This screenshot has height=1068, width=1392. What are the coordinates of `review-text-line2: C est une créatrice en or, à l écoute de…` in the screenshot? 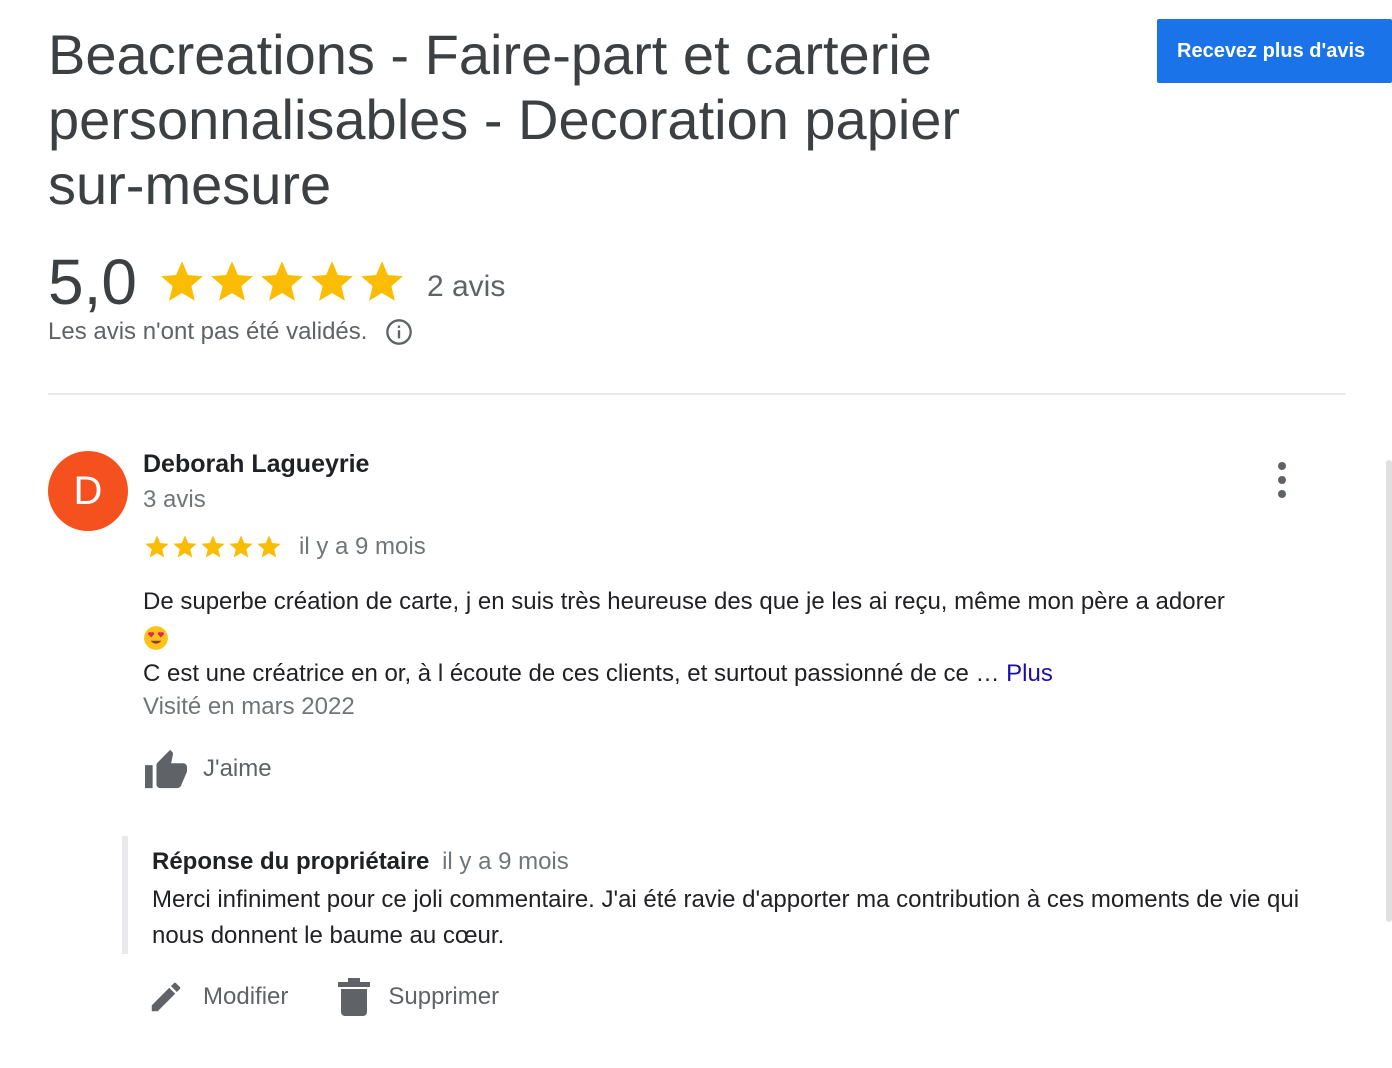 It's located at (571, 673).